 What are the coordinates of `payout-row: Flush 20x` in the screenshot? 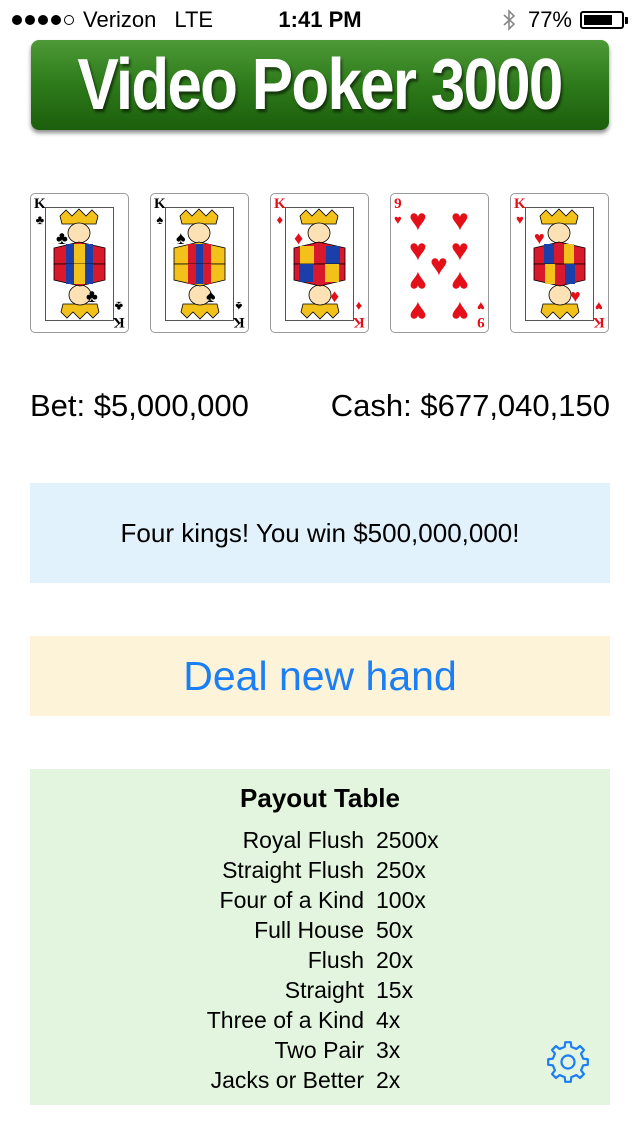 It's located at (320, 960).